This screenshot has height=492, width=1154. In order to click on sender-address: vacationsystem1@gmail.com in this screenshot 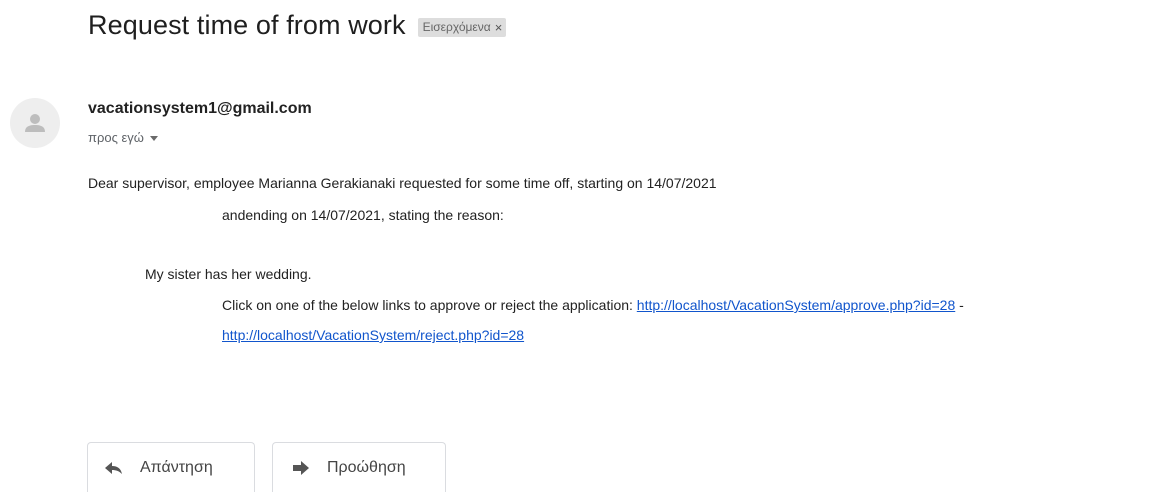, I will do `click(200, 108)`.